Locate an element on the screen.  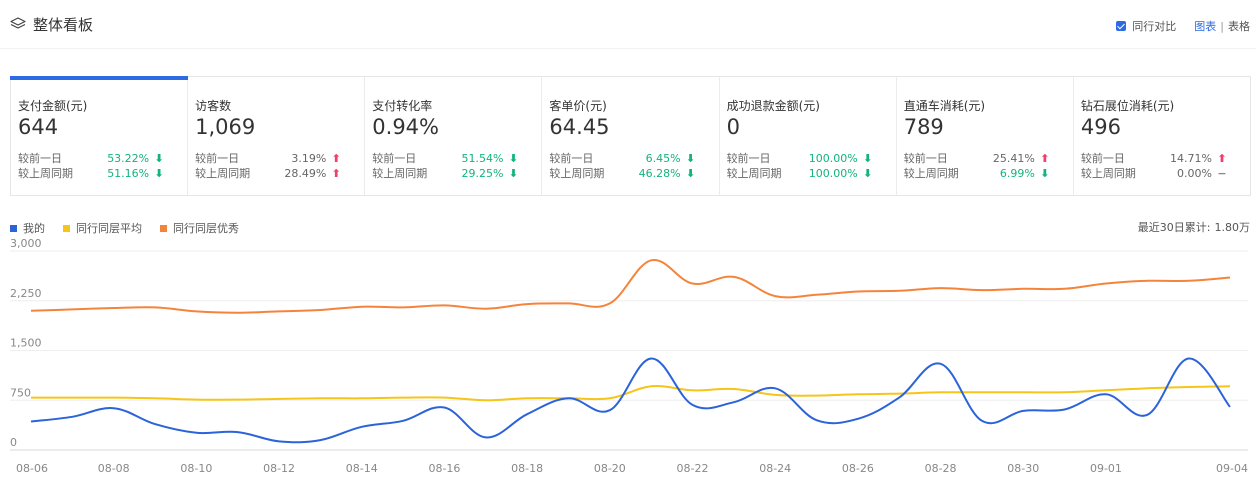
metric-label: 访客数 is located at coordinates (213, 106).